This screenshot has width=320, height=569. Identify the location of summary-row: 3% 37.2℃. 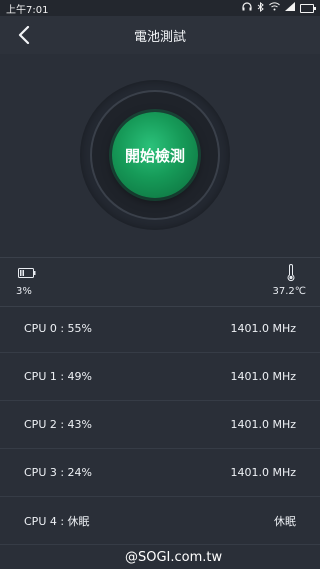
(160, 282).